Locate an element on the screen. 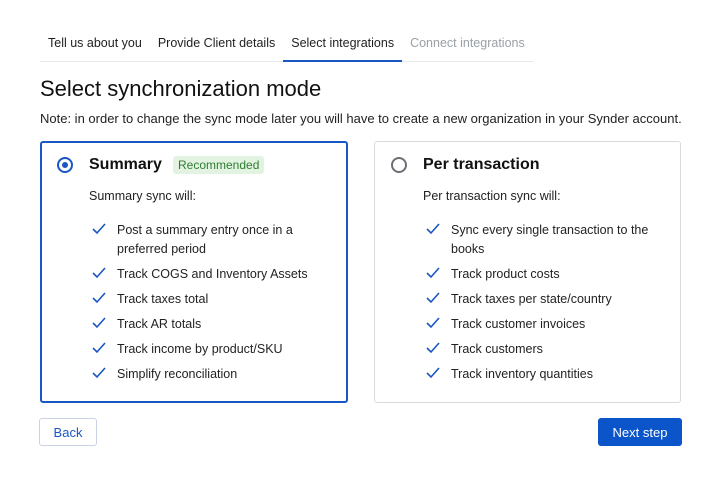 The width and height of the screenshot is (720, 495). per-transaction-subtitle: Per transaction sync will: is located at coordinates (492, 196).